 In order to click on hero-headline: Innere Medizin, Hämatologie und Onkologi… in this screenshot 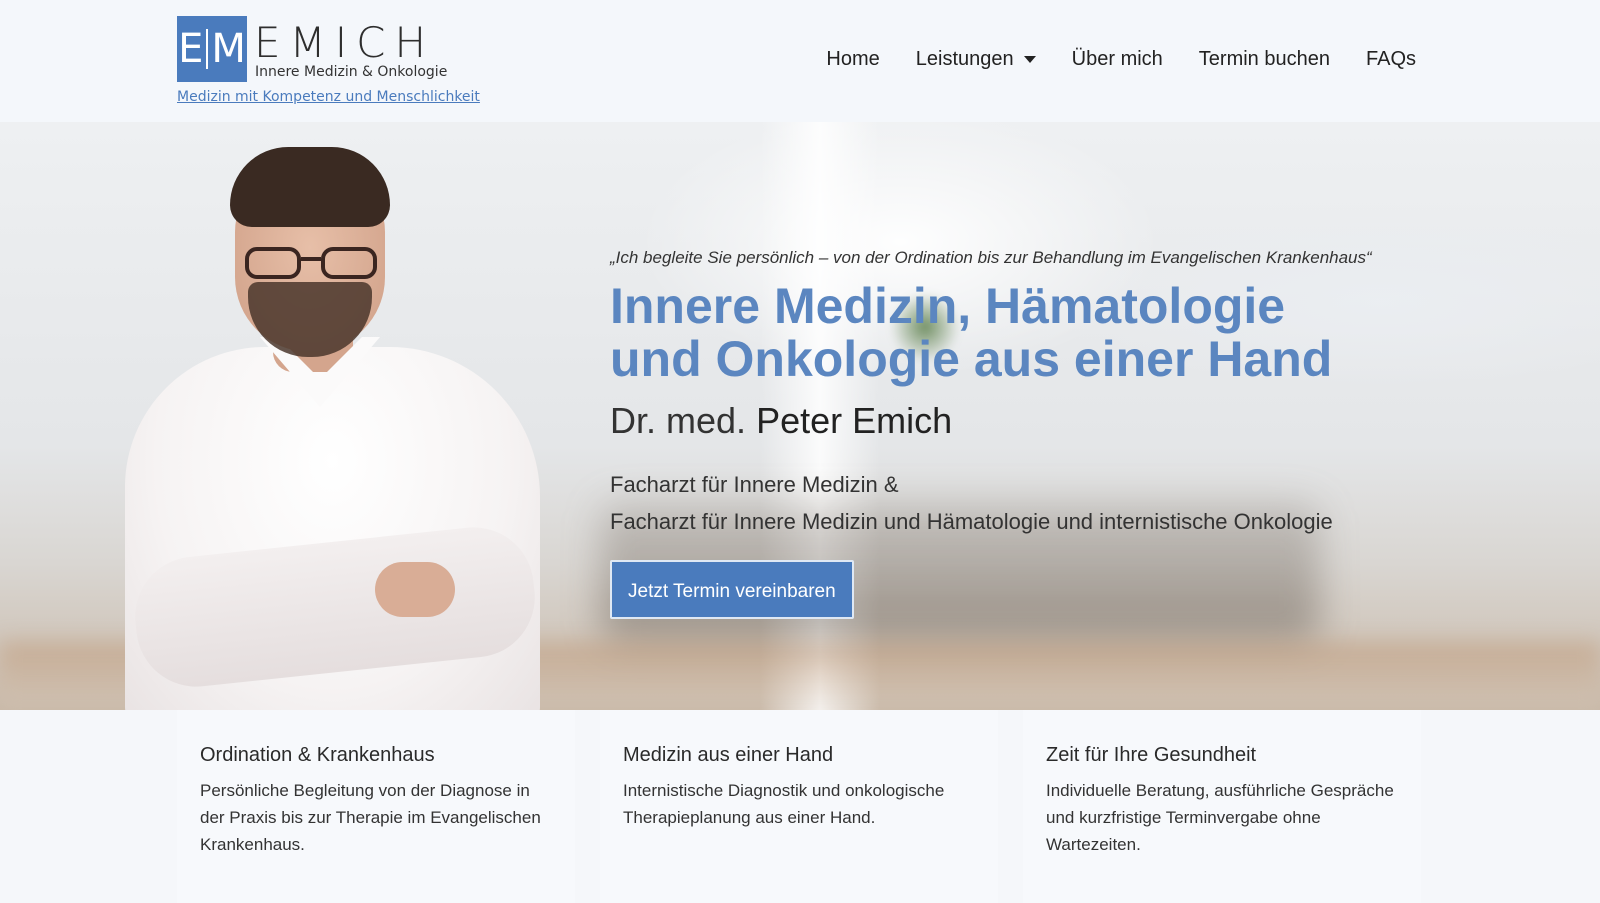, I will do `click(1020, 333)`.